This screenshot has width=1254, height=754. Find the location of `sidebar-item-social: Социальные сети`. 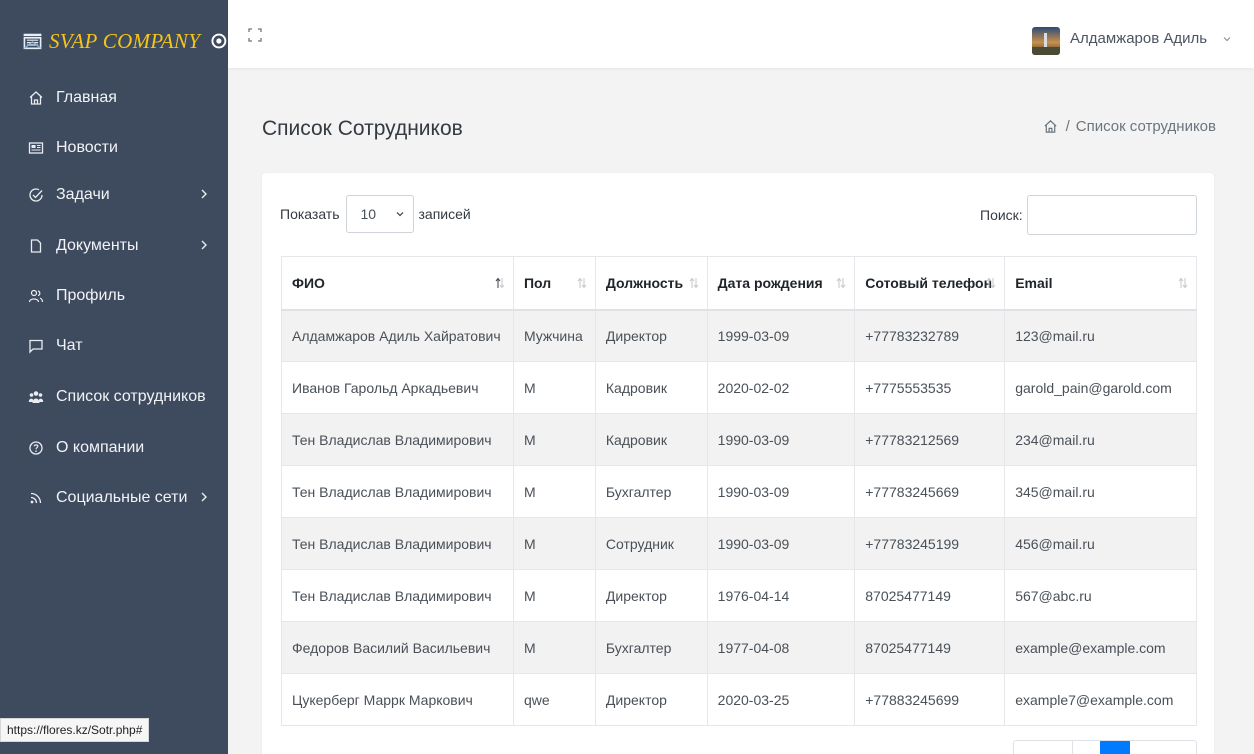

sidebar-item-social: Социальные сети is located at coordinates (114, 498).